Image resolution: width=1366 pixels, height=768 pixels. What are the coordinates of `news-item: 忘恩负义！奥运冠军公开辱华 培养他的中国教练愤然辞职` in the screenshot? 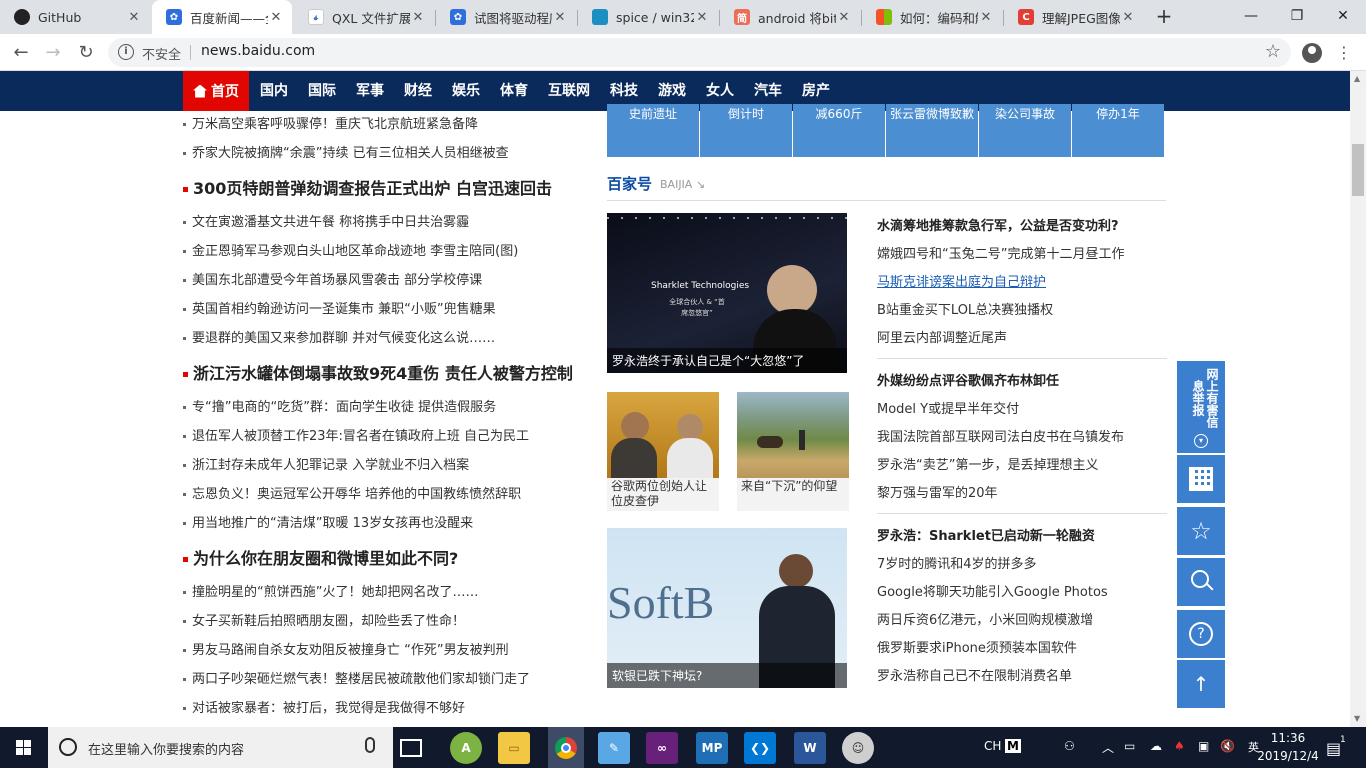 It's located at (352, 492).